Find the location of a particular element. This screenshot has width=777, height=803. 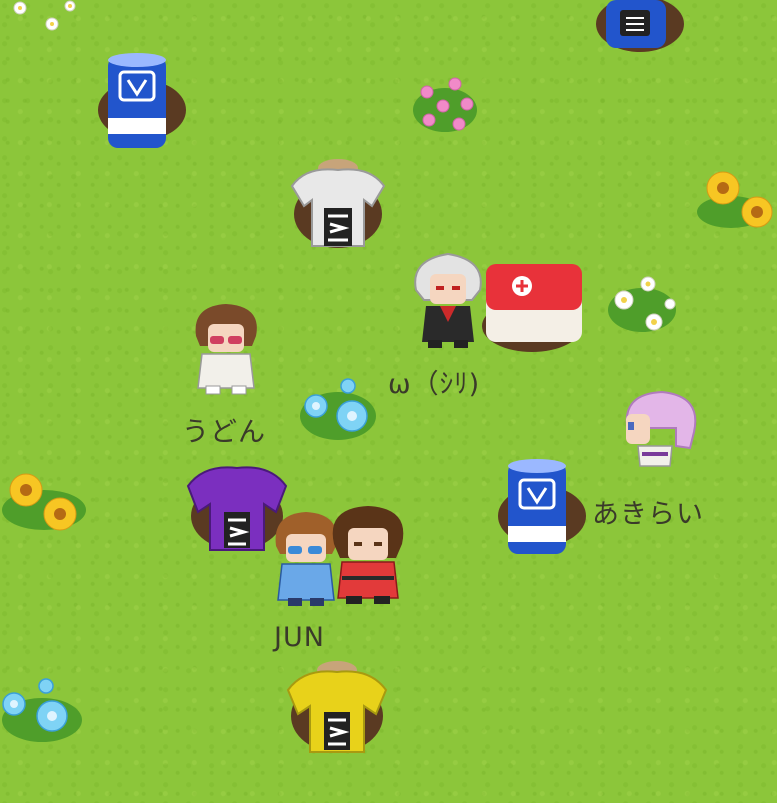

player-character-udon is located at coordinates (226, 350).